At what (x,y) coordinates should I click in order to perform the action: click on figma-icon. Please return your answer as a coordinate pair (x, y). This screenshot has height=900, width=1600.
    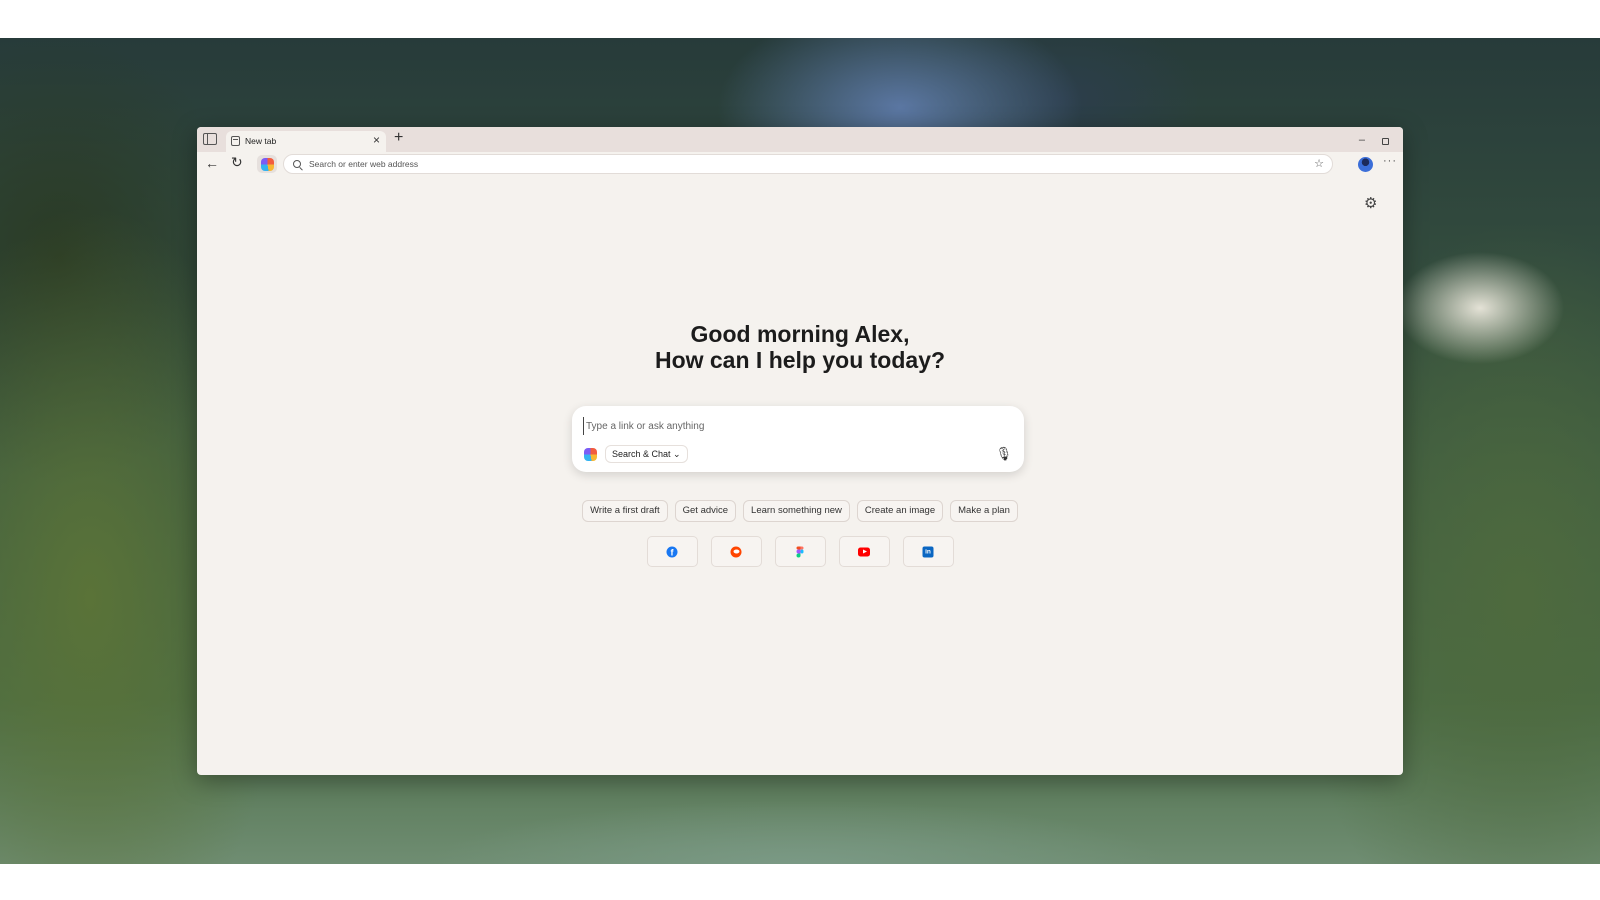
    Looking at the image, I should click on (800, 552).